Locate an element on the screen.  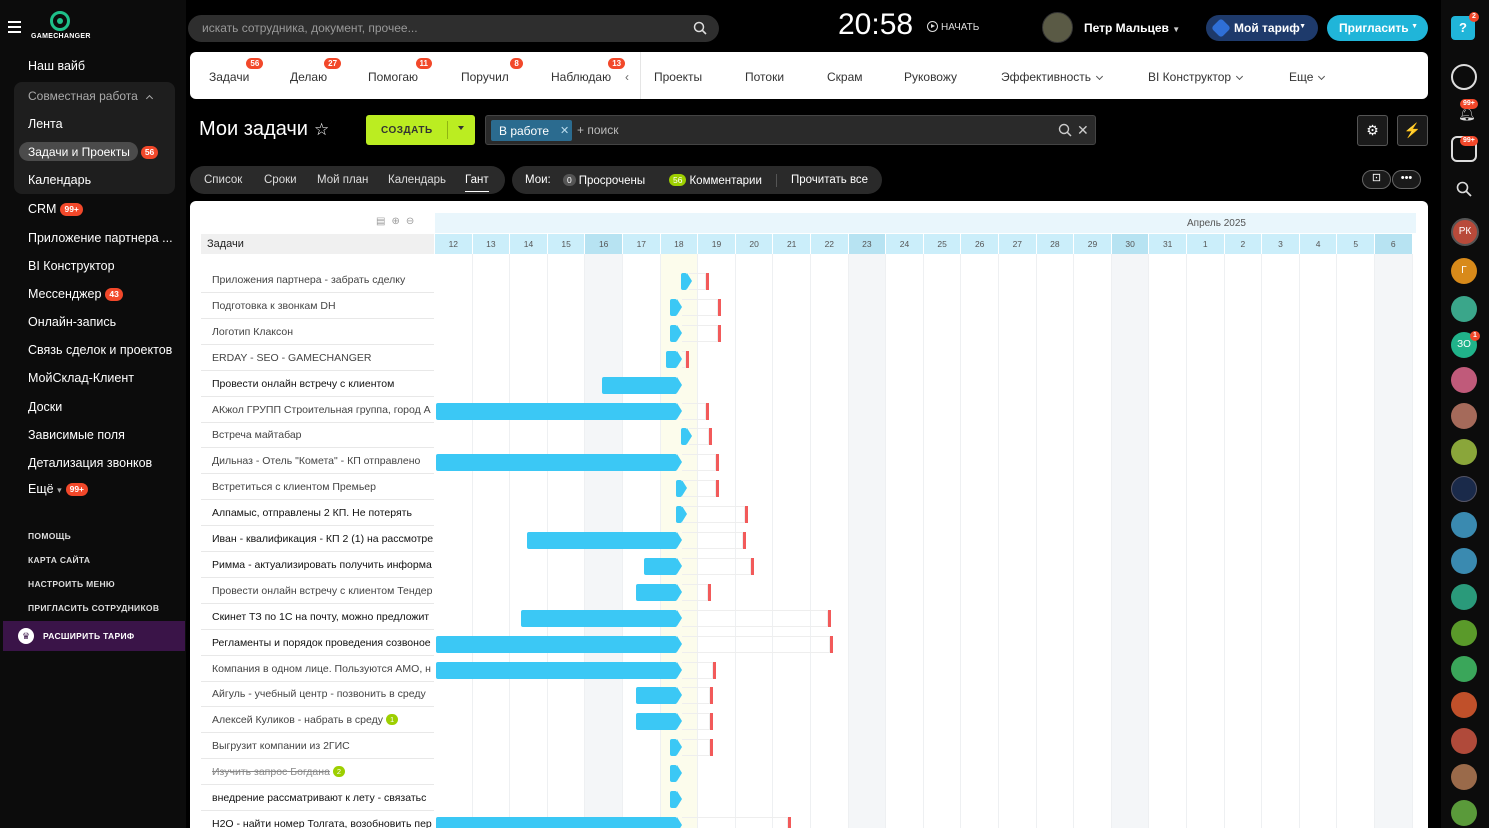
task-title: Провести онлайн встречу с клиентом is located at coordinates (303, 384).